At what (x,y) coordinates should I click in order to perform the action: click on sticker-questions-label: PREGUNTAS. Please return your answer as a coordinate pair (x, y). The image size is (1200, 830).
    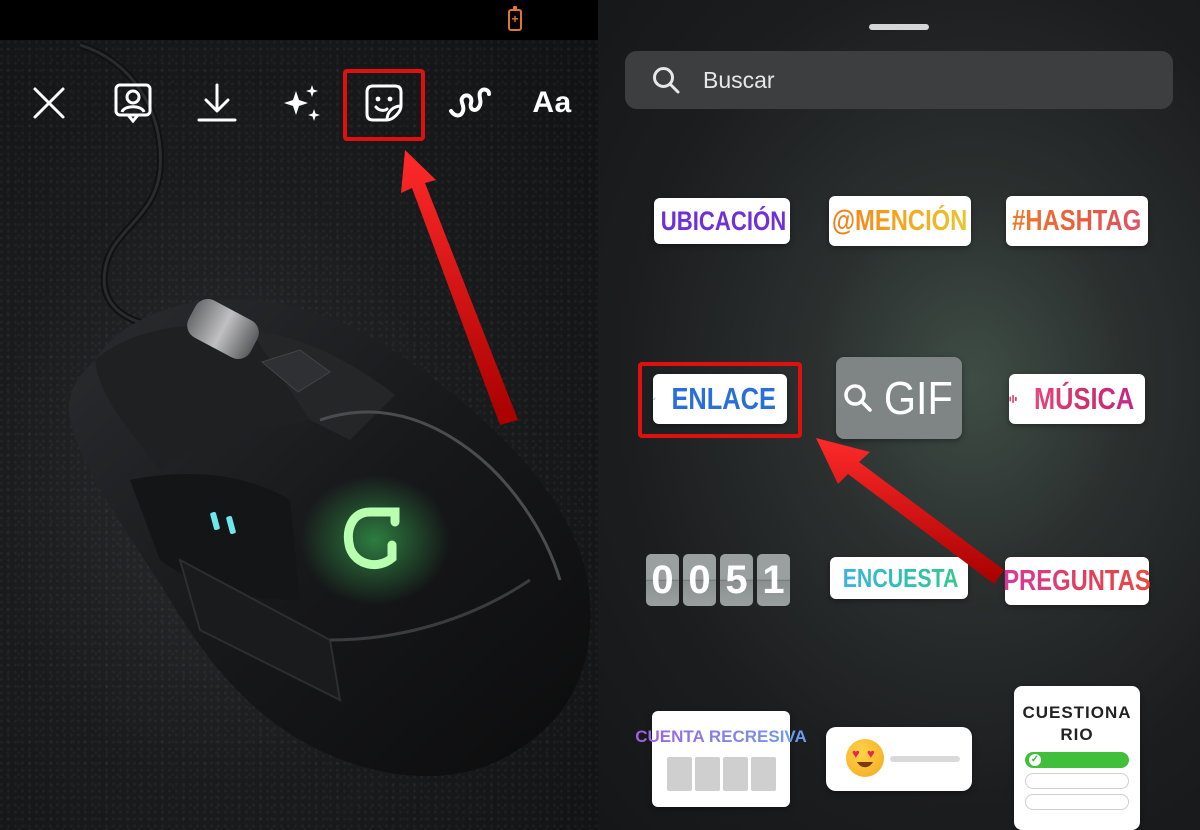
    Looking at the image, I should click on (1077, 580).